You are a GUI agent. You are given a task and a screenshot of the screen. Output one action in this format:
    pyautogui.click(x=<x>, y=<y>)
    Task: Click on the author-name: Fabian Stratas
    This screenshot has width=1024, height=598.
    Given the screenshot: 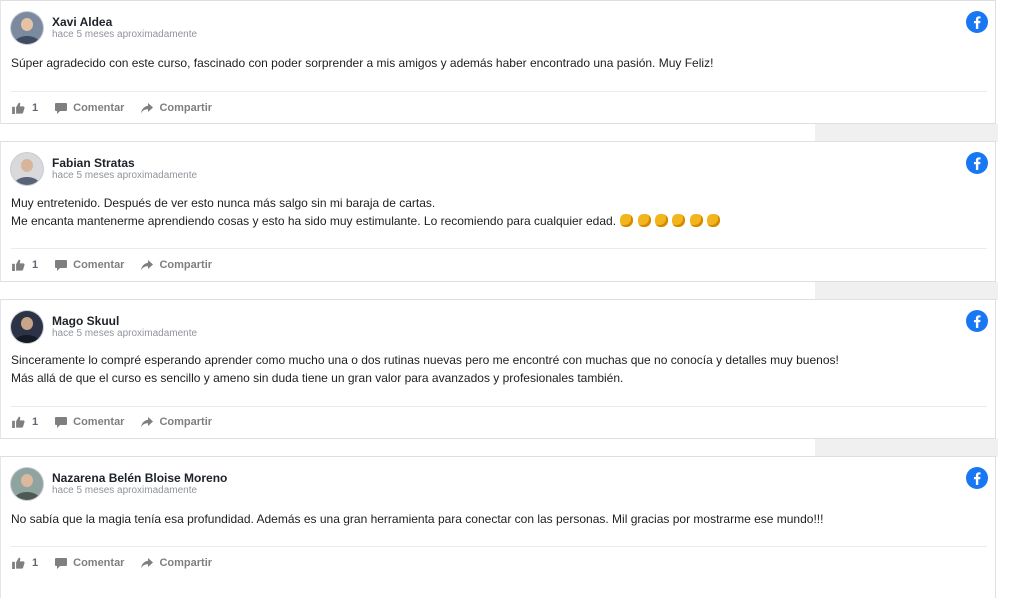 What is the action you would take?
    pyautogui.click(x=124, y=163)
    